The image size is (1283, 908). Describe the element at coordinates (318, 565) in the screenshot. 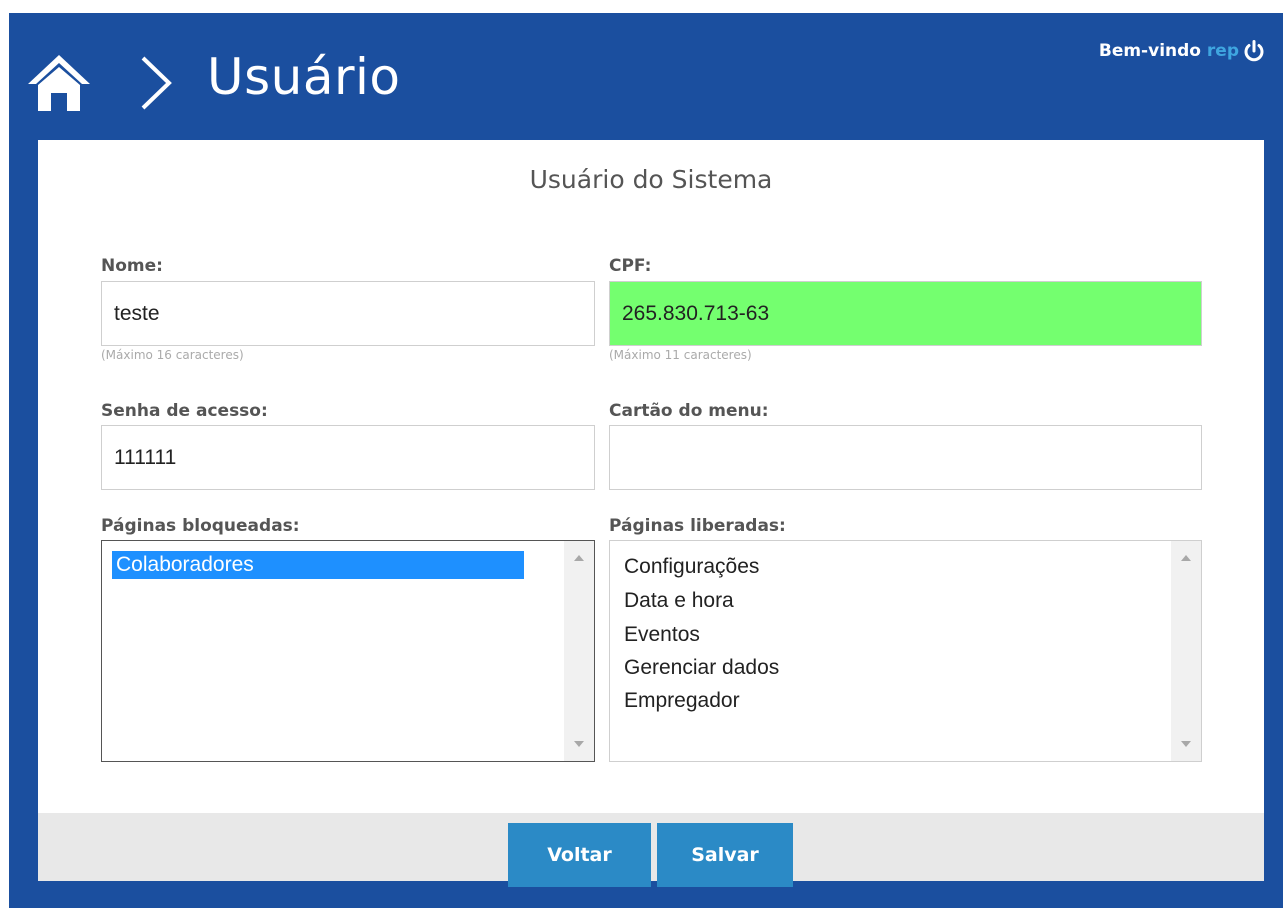

I see `list-item-colaboradores: Colaboradores` at that location.